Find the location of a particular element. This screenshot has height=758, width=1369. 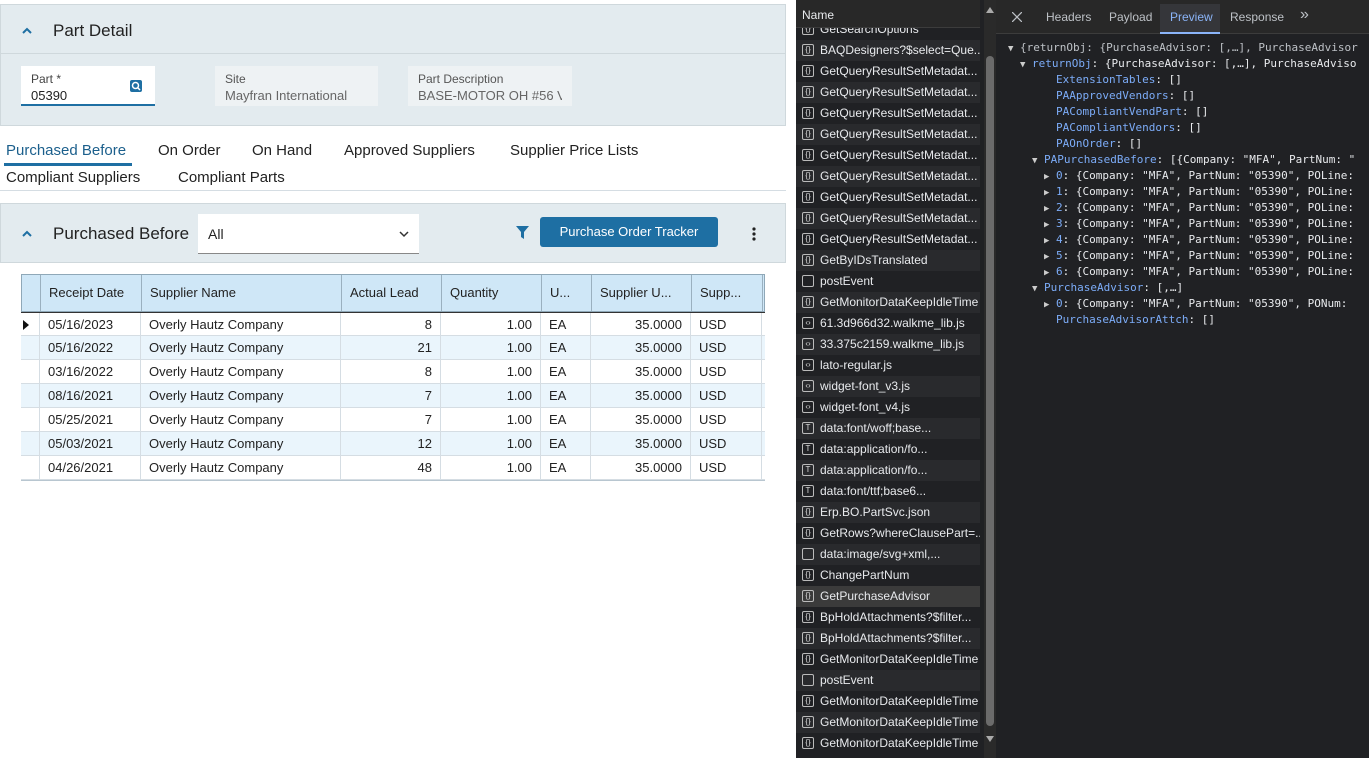

table-cell: 7 is located at coordinates (391, 396).